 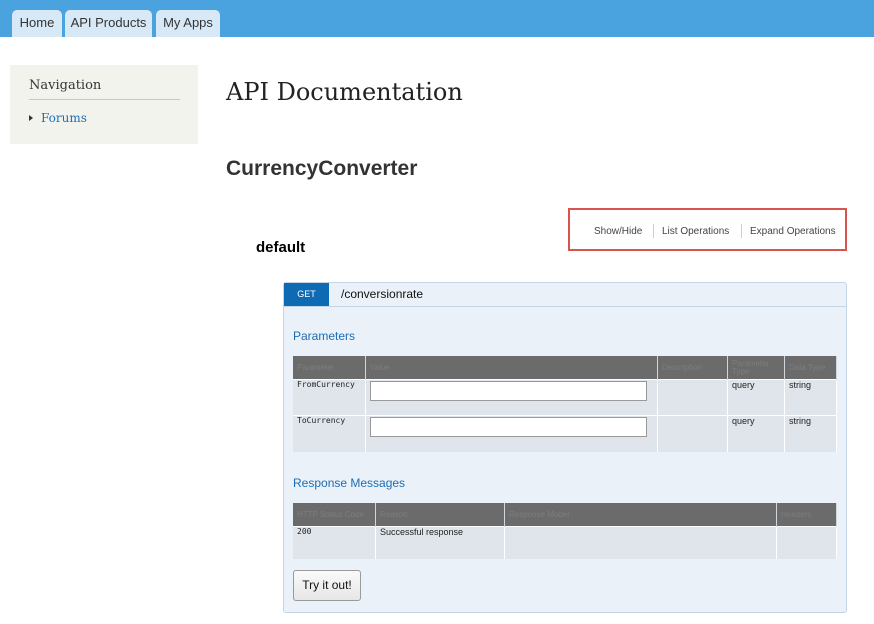 What do you see at coordinates (793, 231) in the screenshot?
I see `expand-operations-link: Expand Operations` at bounding box center [793, 231].